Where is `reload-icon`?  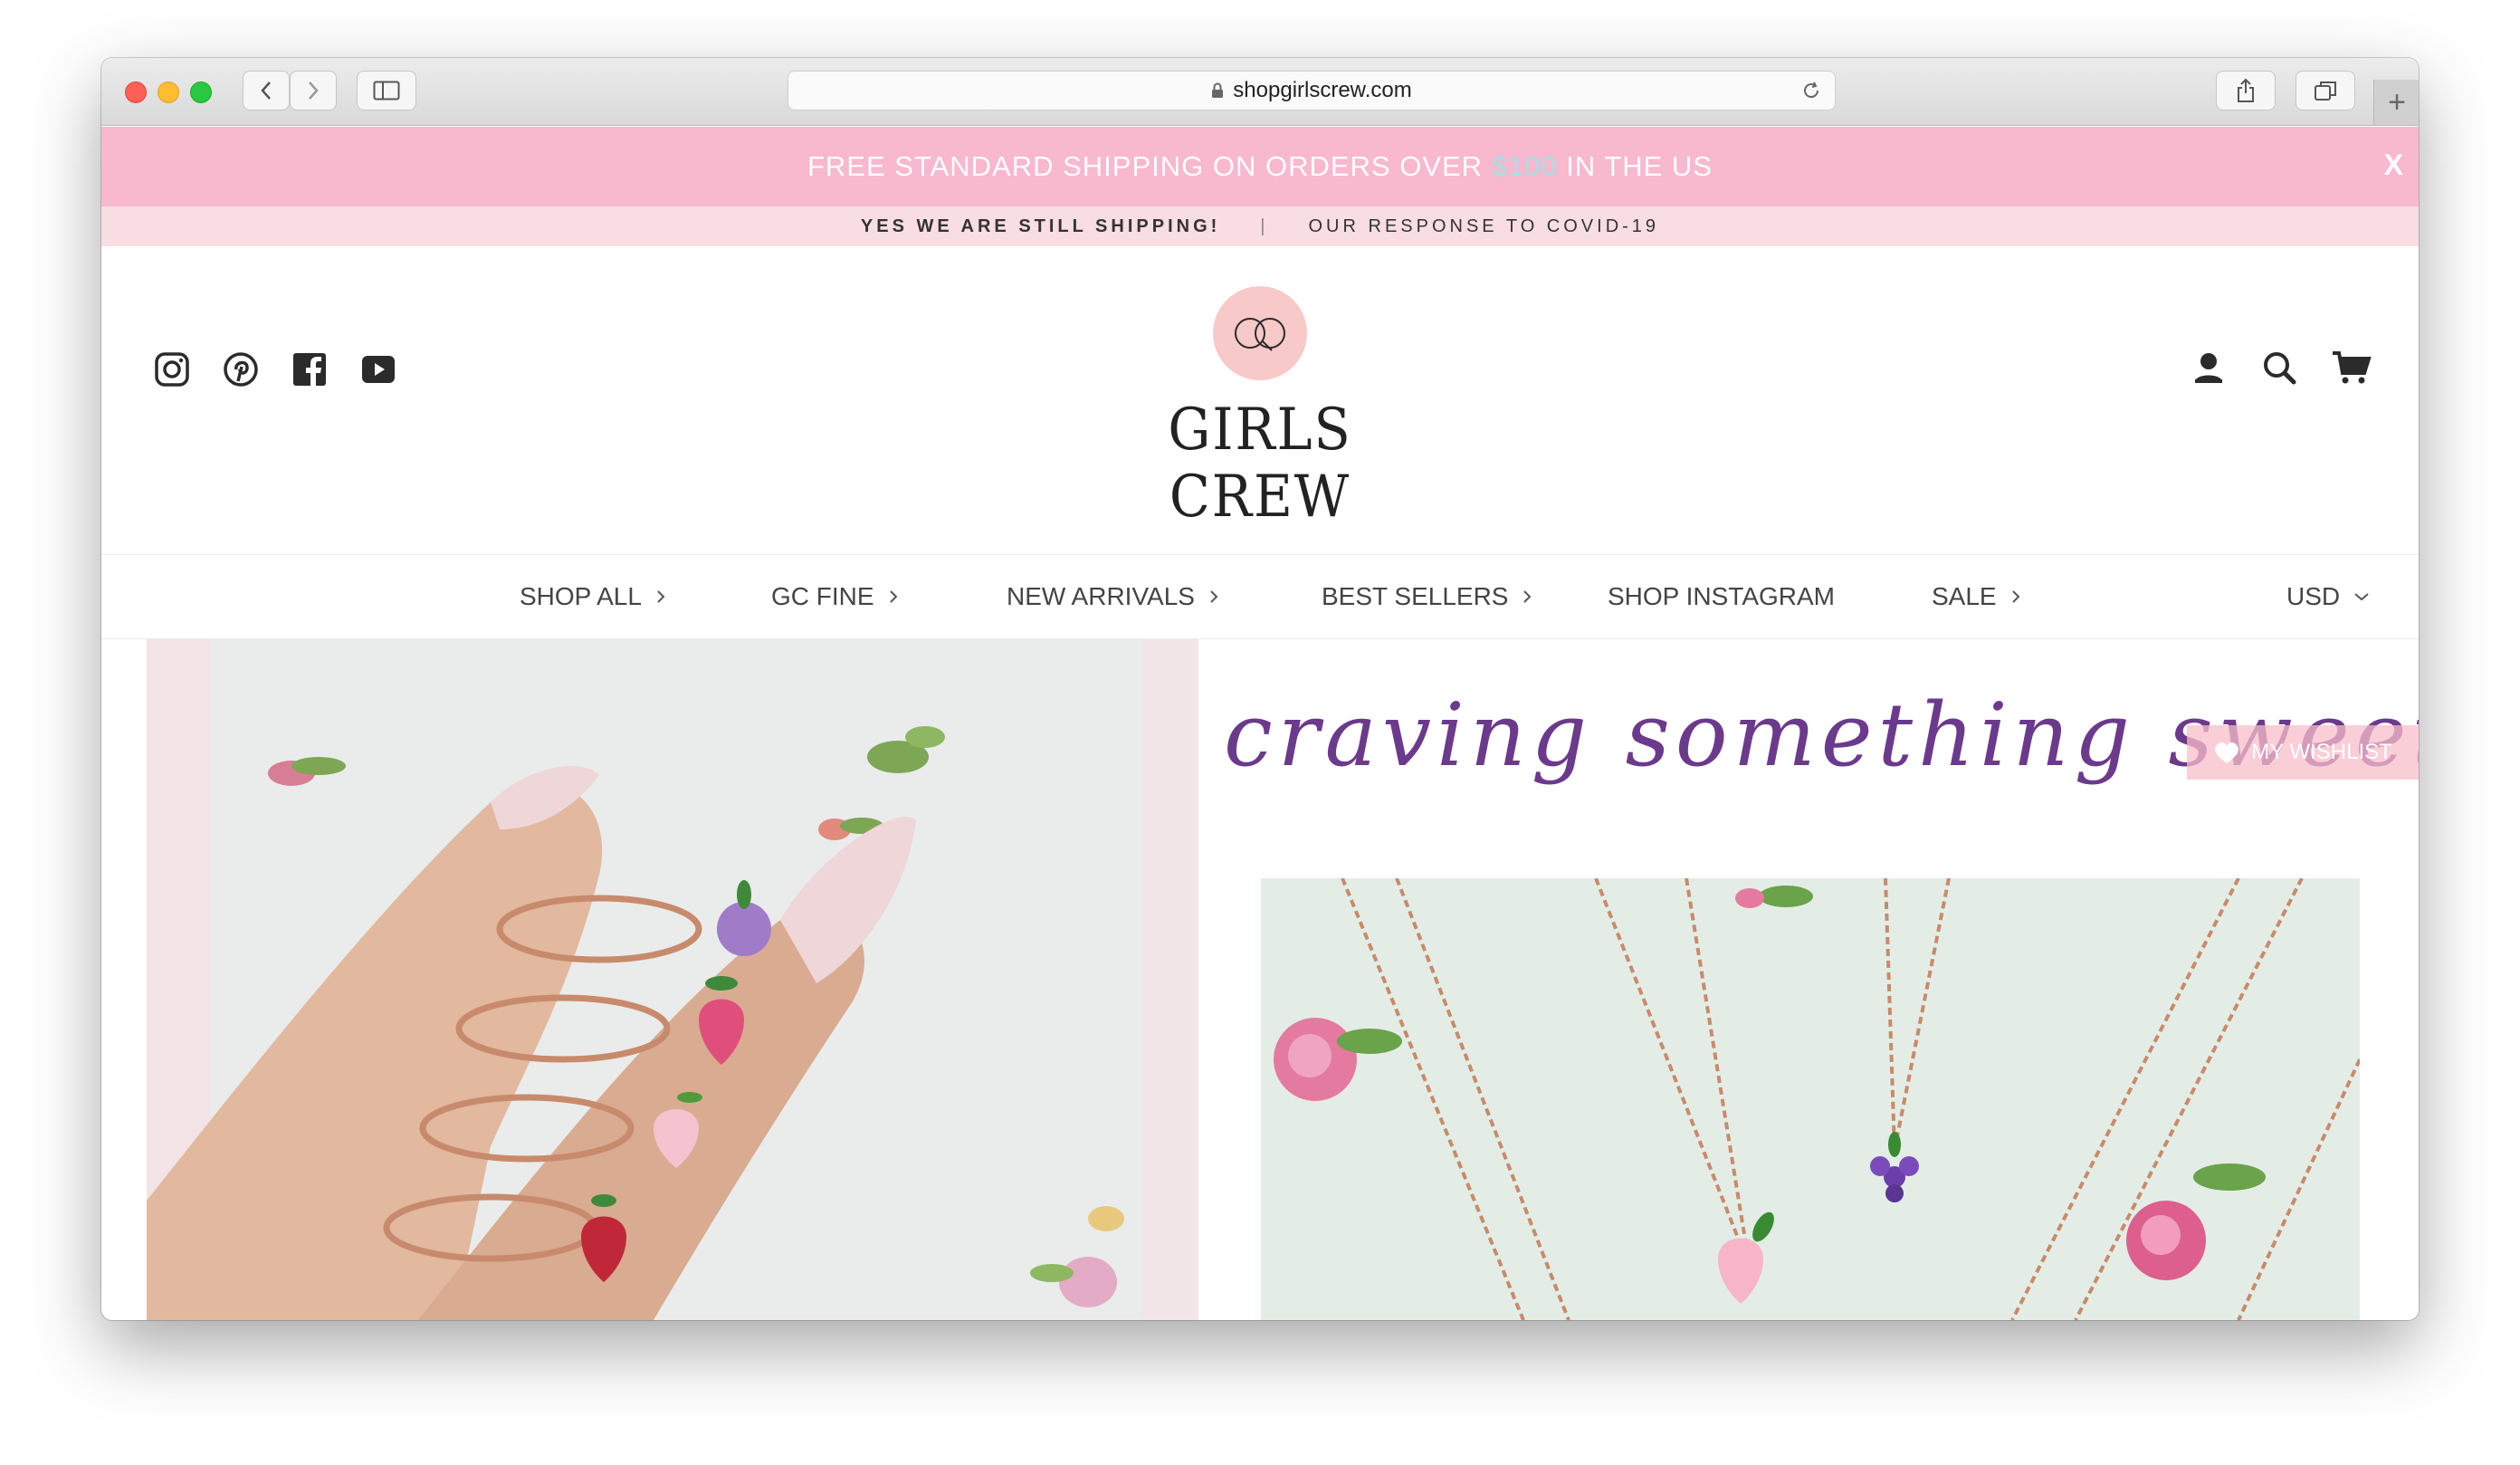 reload-icon is located at coordinates (1811, 91).